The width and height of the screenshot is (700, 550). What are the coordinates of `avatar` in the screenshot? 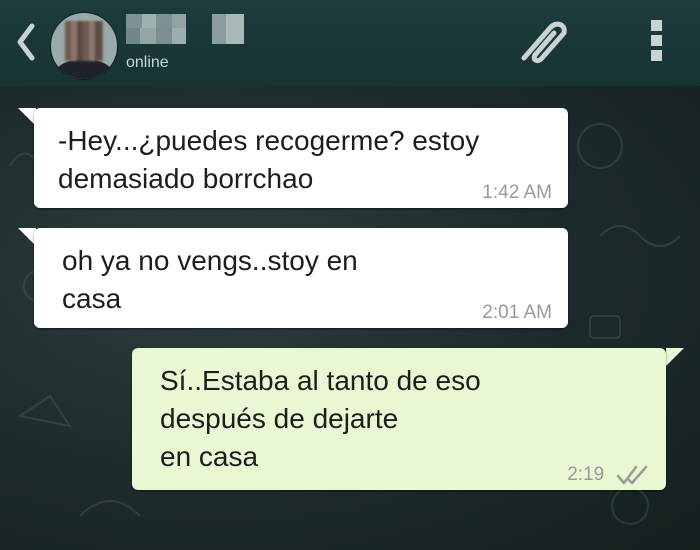 It's located at (84, 46).